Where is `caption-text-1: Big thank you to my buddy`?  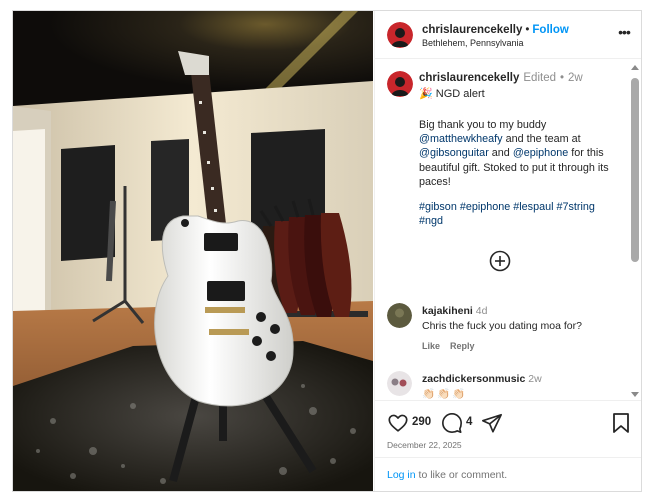
caption-text-1: Big thank you to my buddy is located at coordinates (483, 125).